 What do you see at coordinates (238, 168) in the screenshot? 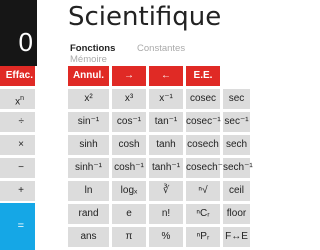
I see `arcsech-button: sech⁻¹` at bounding box center [238, 168].